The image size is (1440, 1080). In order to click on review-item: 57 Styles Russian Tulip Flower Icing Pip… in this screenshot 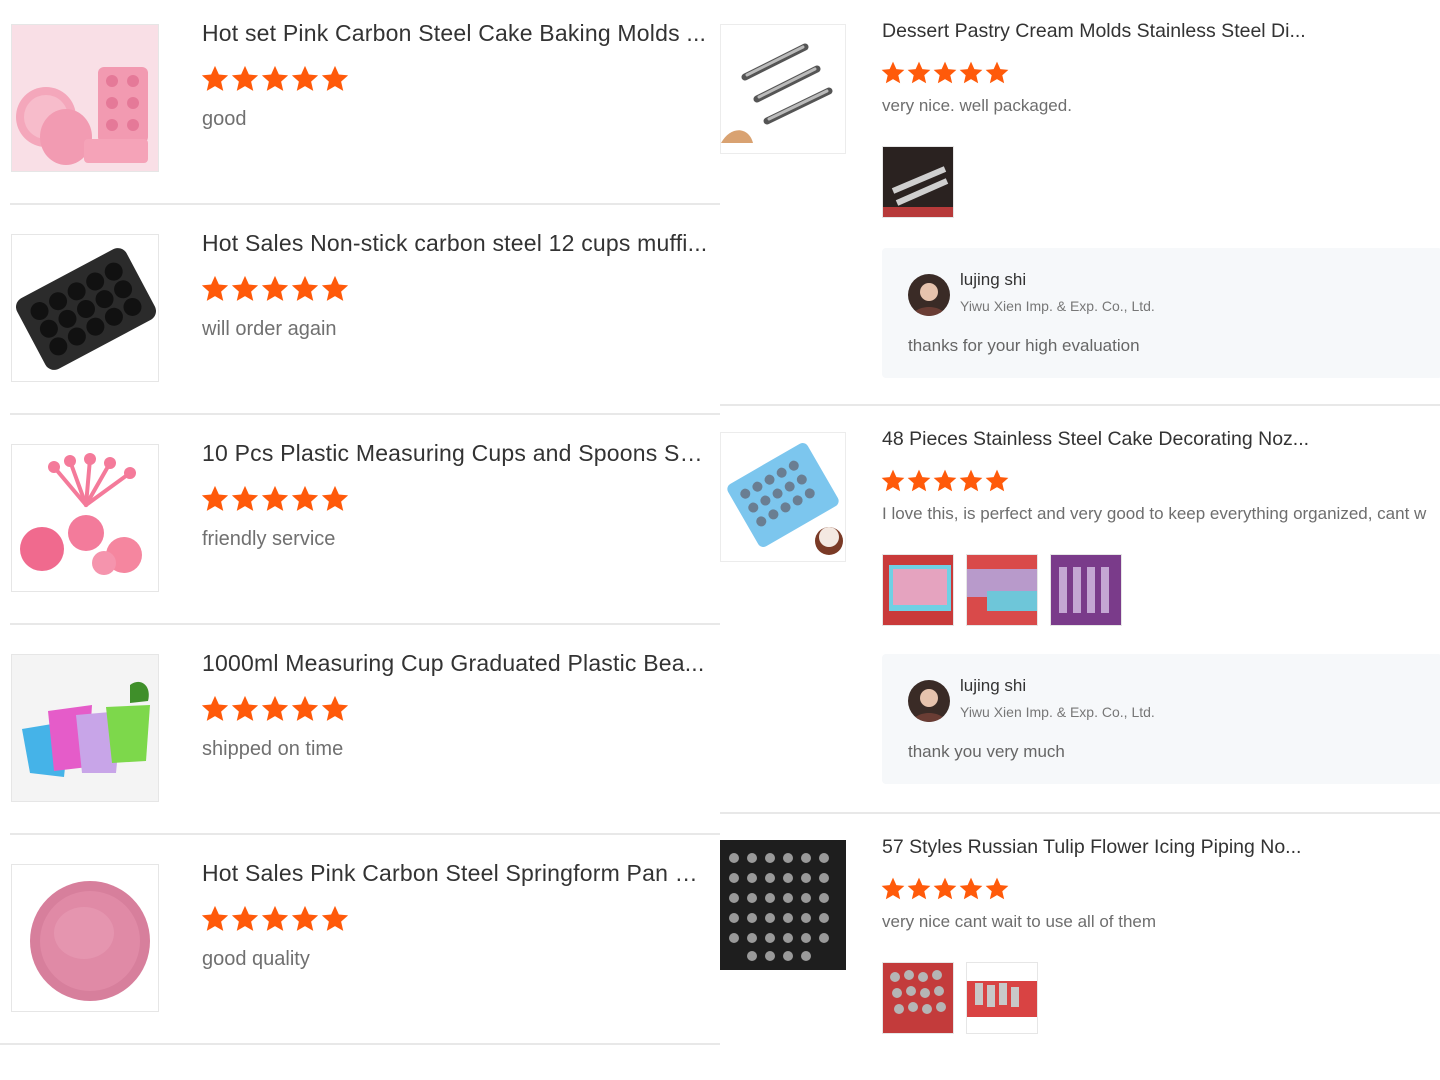, I will do `click(1080, 948)`.